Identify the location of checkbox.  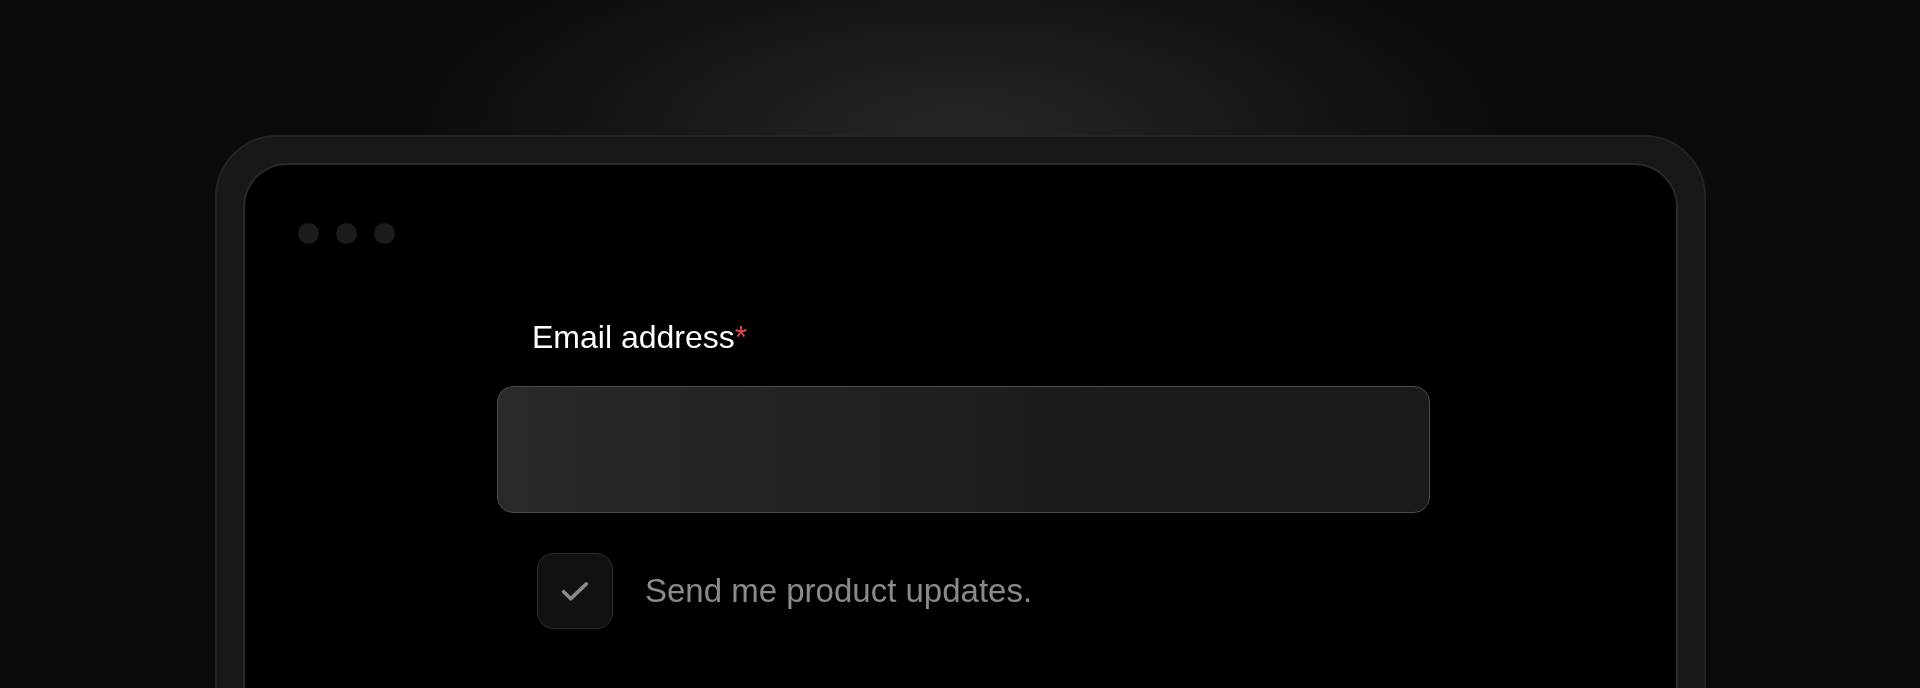
(575, 591).